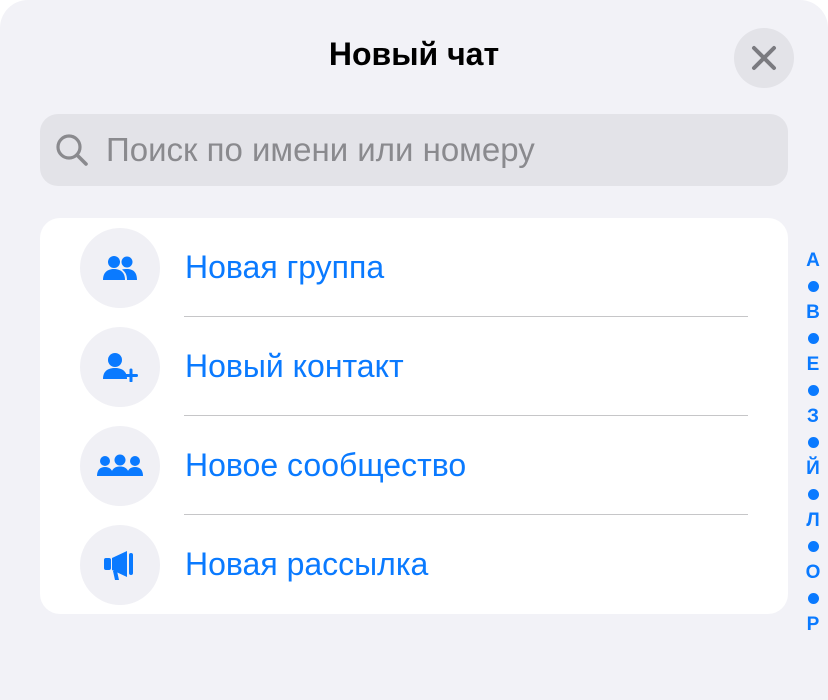 The height and width of the screenshot is (700, 828). I want to click on index-letter: З, so click(813, 417).